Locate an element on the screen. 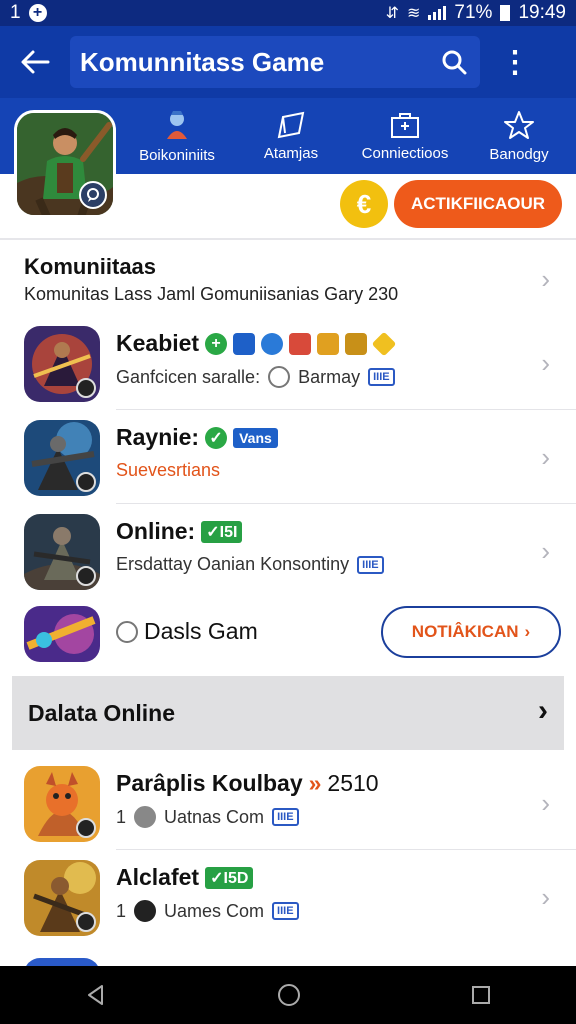  item-subtitle: Suevesrtians is located at coordinates (168, 470).